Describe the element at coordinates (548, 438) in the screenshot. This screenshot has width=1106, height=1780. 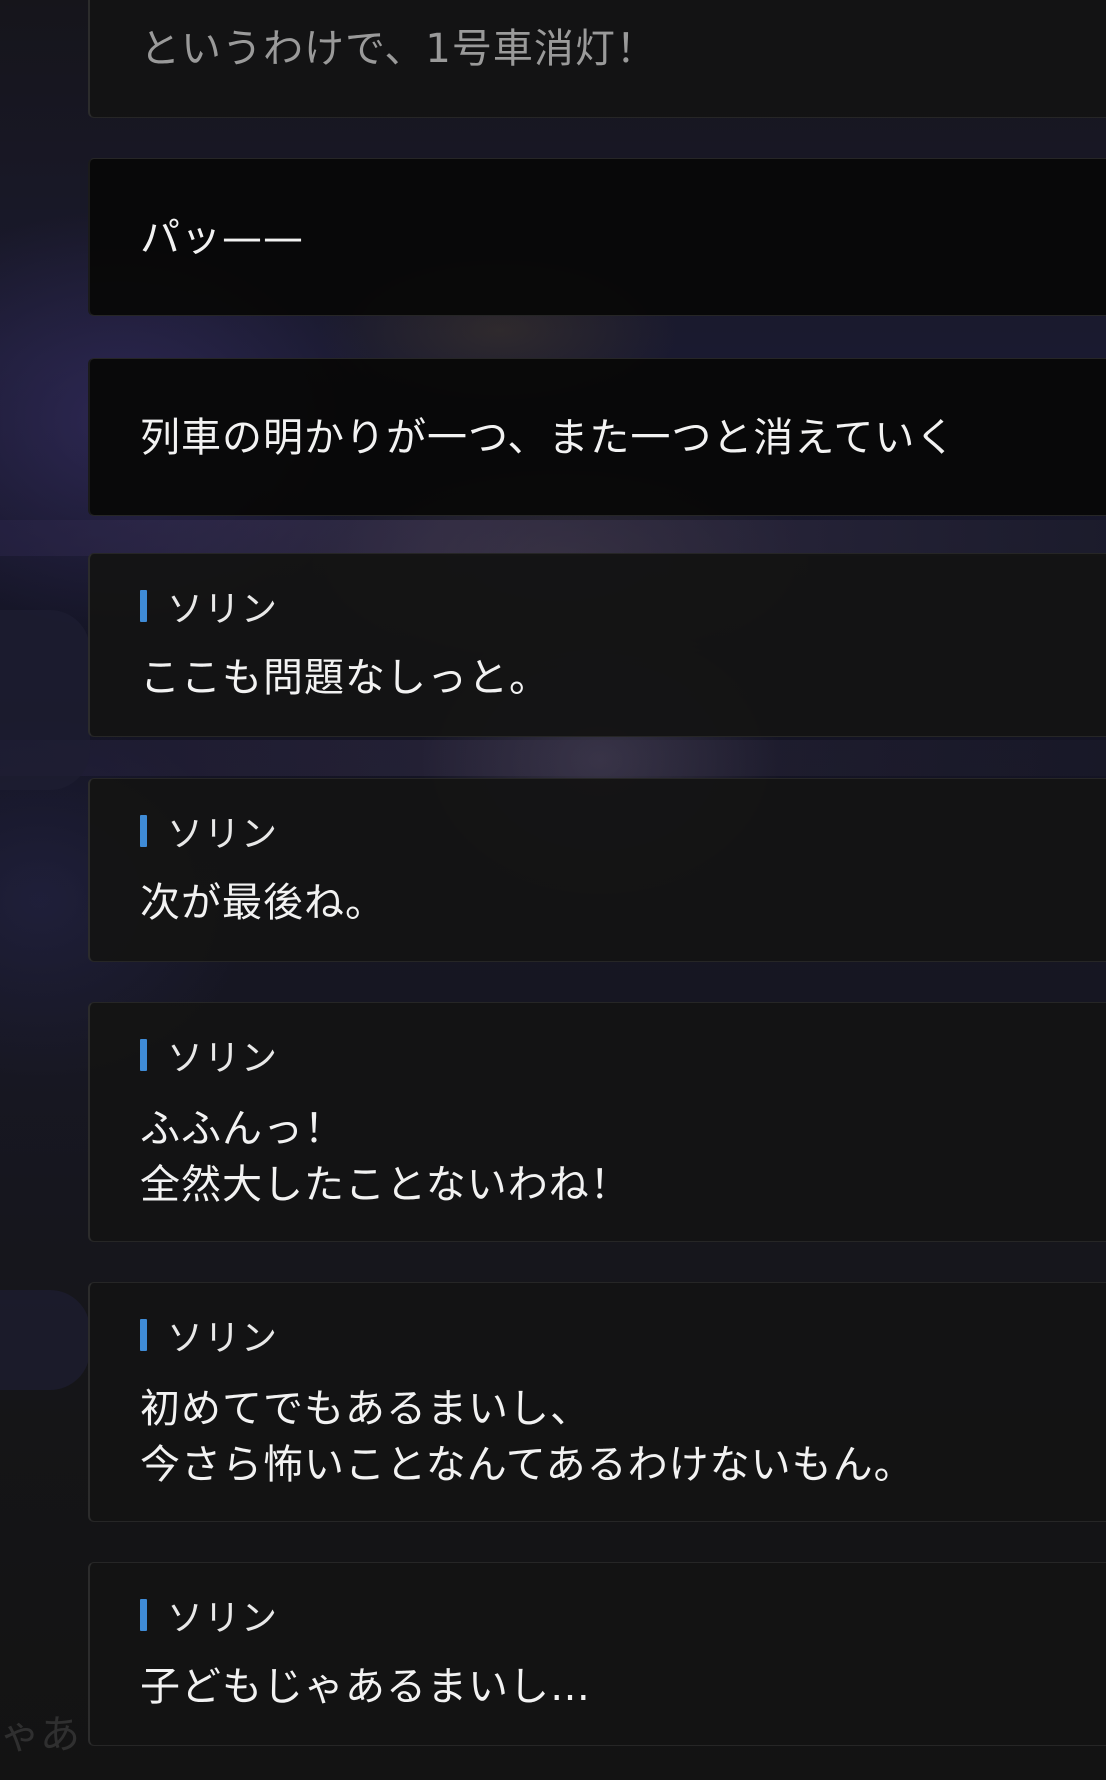
I see `message-text: 列車の明かりが一つ、また一つと消えていく` at that location.